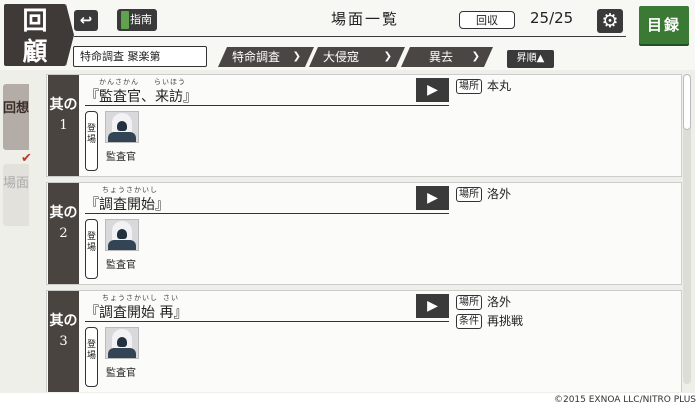 This screenshot has width=700, height=407. Describe the element at coordinates (505, 321) in the screenshot. I see `condition-value: 再挑戦` at that location.